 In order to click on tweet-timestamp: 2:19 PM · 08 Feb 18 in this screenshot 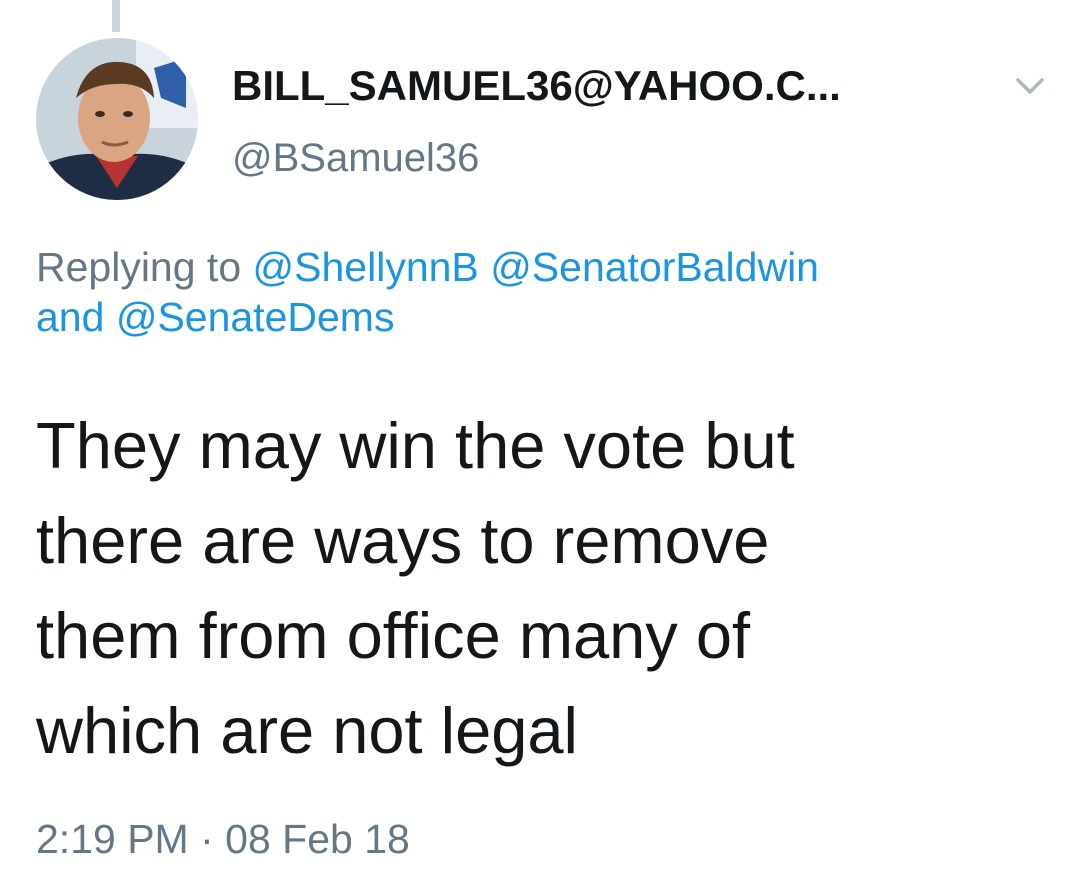, I will do `click(223, 839)`.